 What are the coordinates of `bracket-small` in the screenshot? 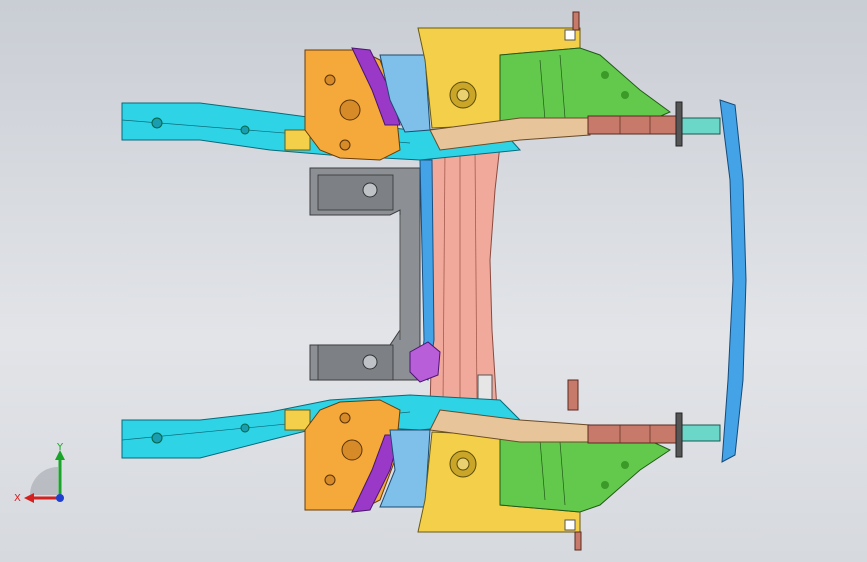 It's located at (573, 395).